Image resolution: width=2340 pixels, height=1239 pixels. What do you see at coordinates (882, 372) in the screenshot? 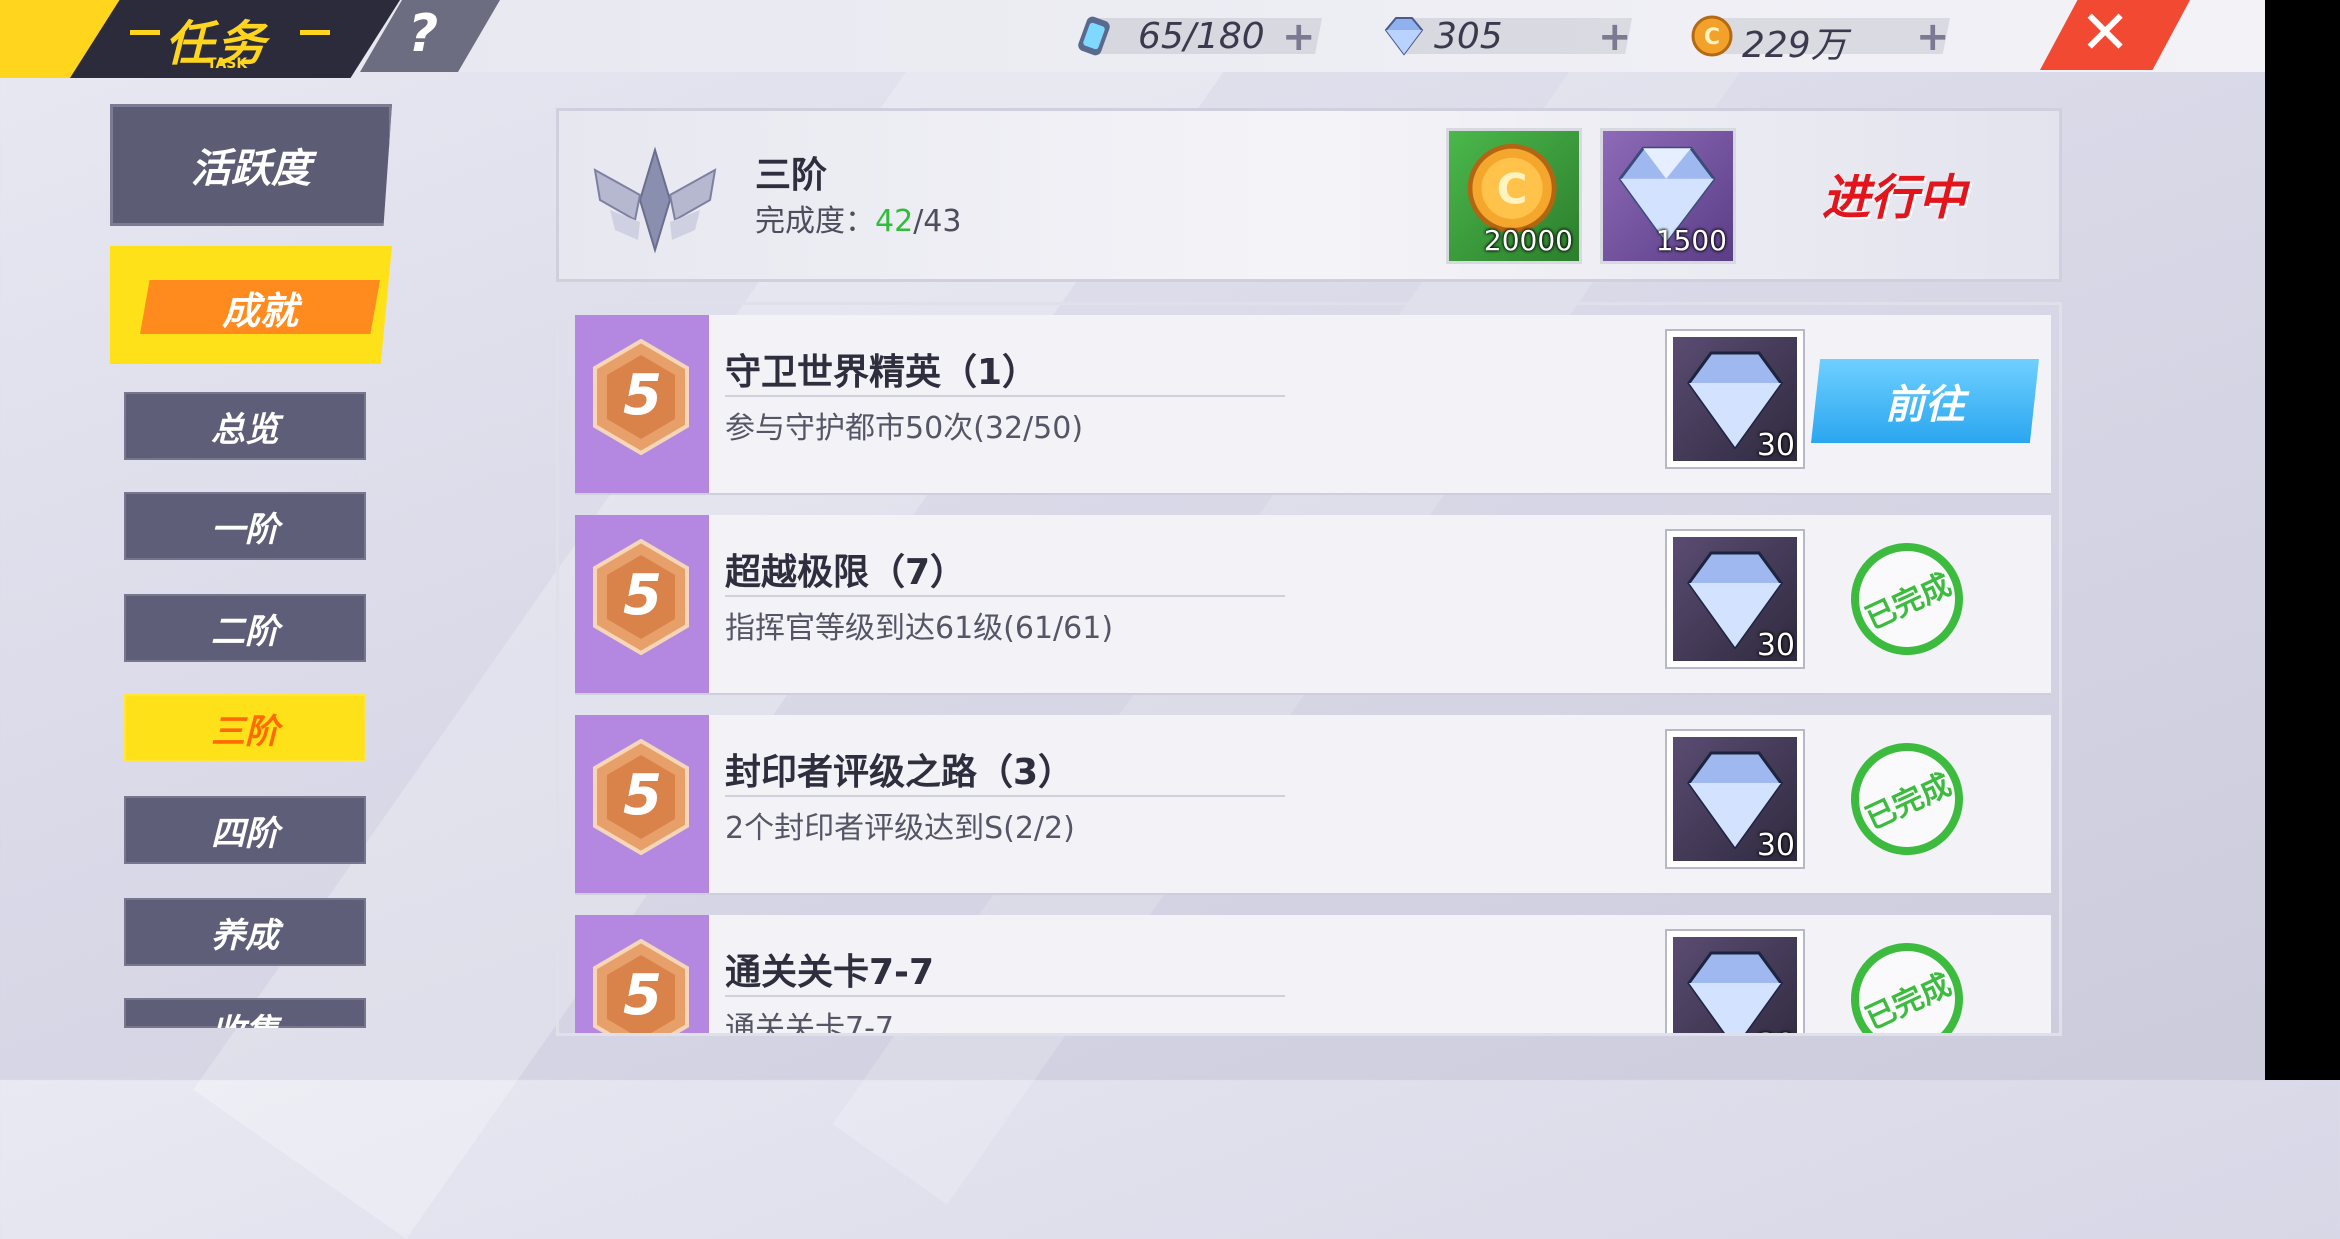
I see `task-name: 守卫世界精英（1）` at bounding box center [882, 372].